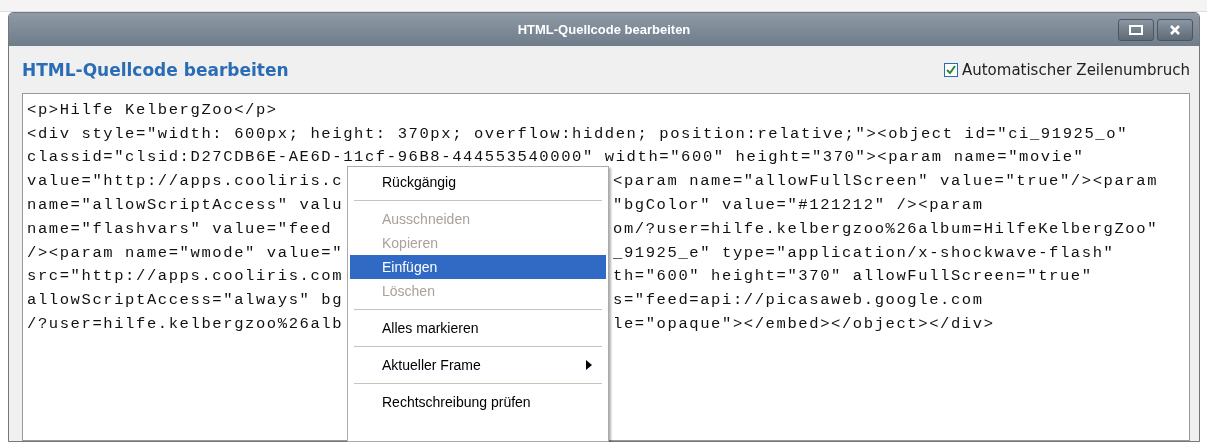  What do you see at coordinates (478, 402) in the screenshot?
I see `menu-item: Rechtschreibung prüfen` at bounding box center [478, 402].